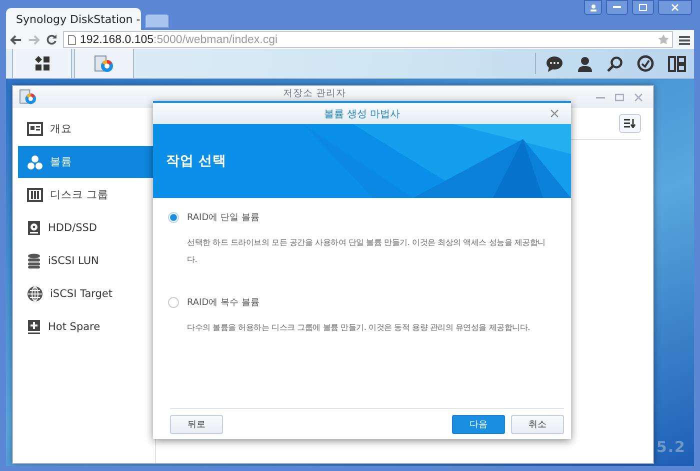  Describe the element at coordinates (86, 294) in the screenshot. I see `sidebar-item: iSCSI Target` at that location.